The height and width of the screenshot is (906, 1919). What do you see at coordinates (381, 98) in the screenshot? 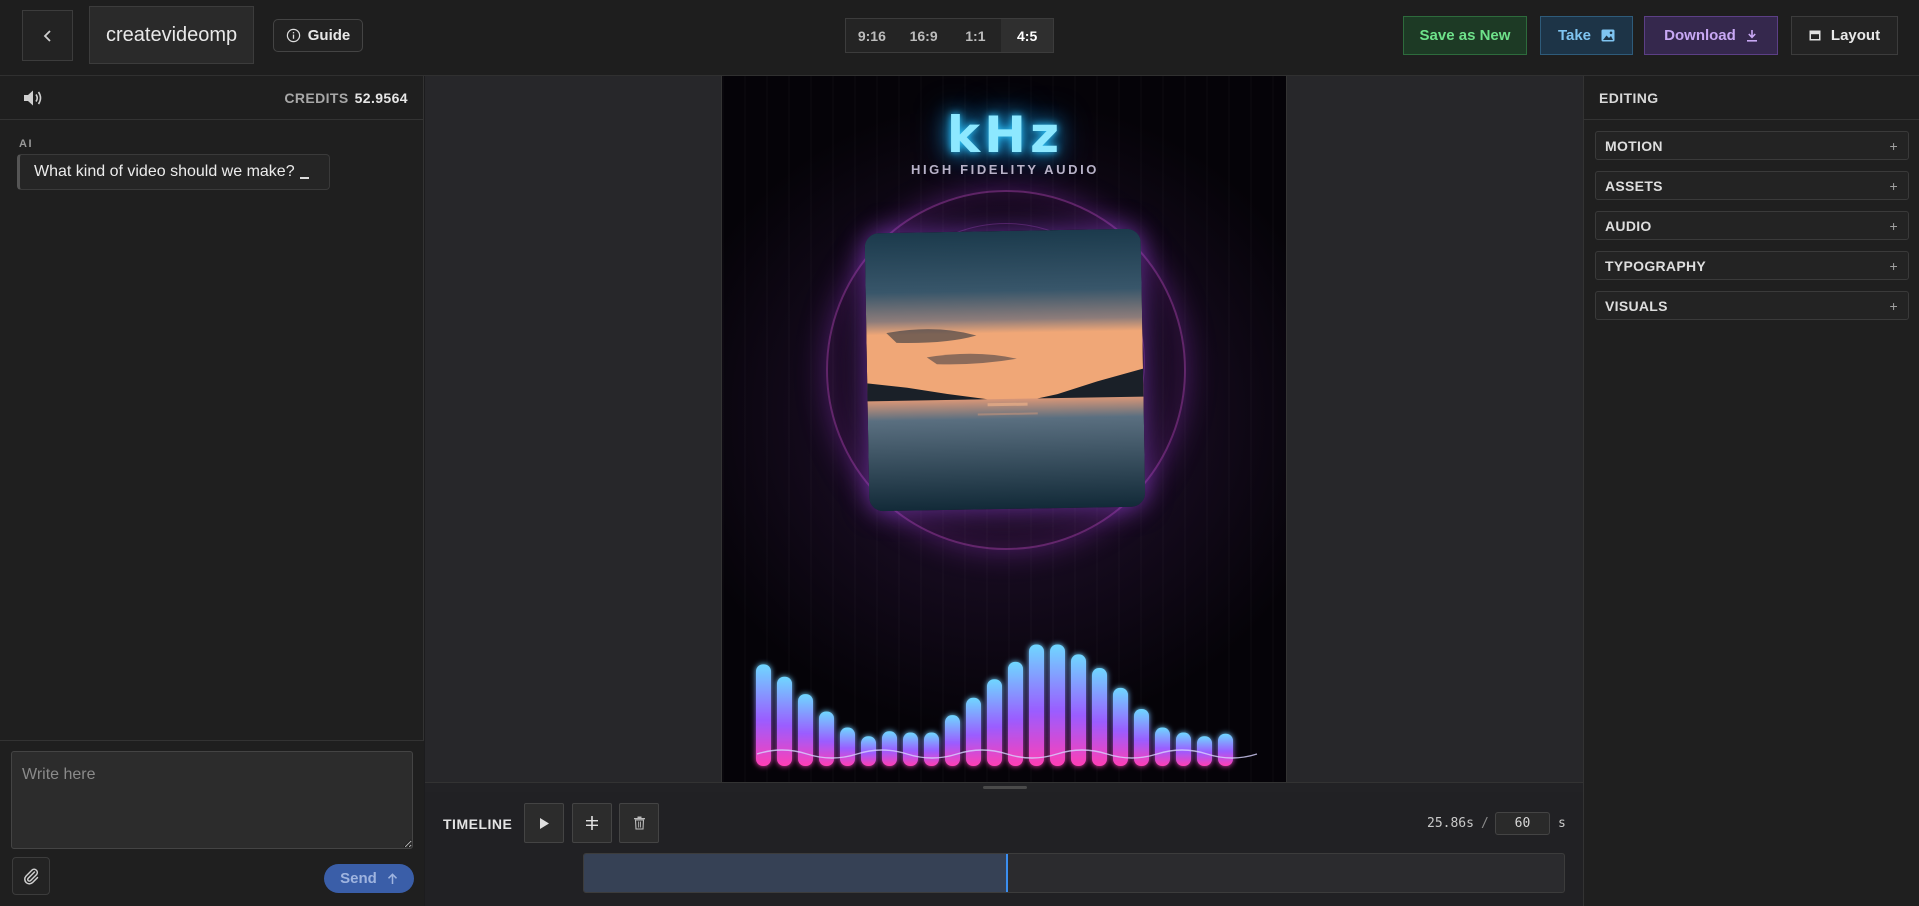
I see `credits-value: 52.9564` at bounding box center [381, 98].